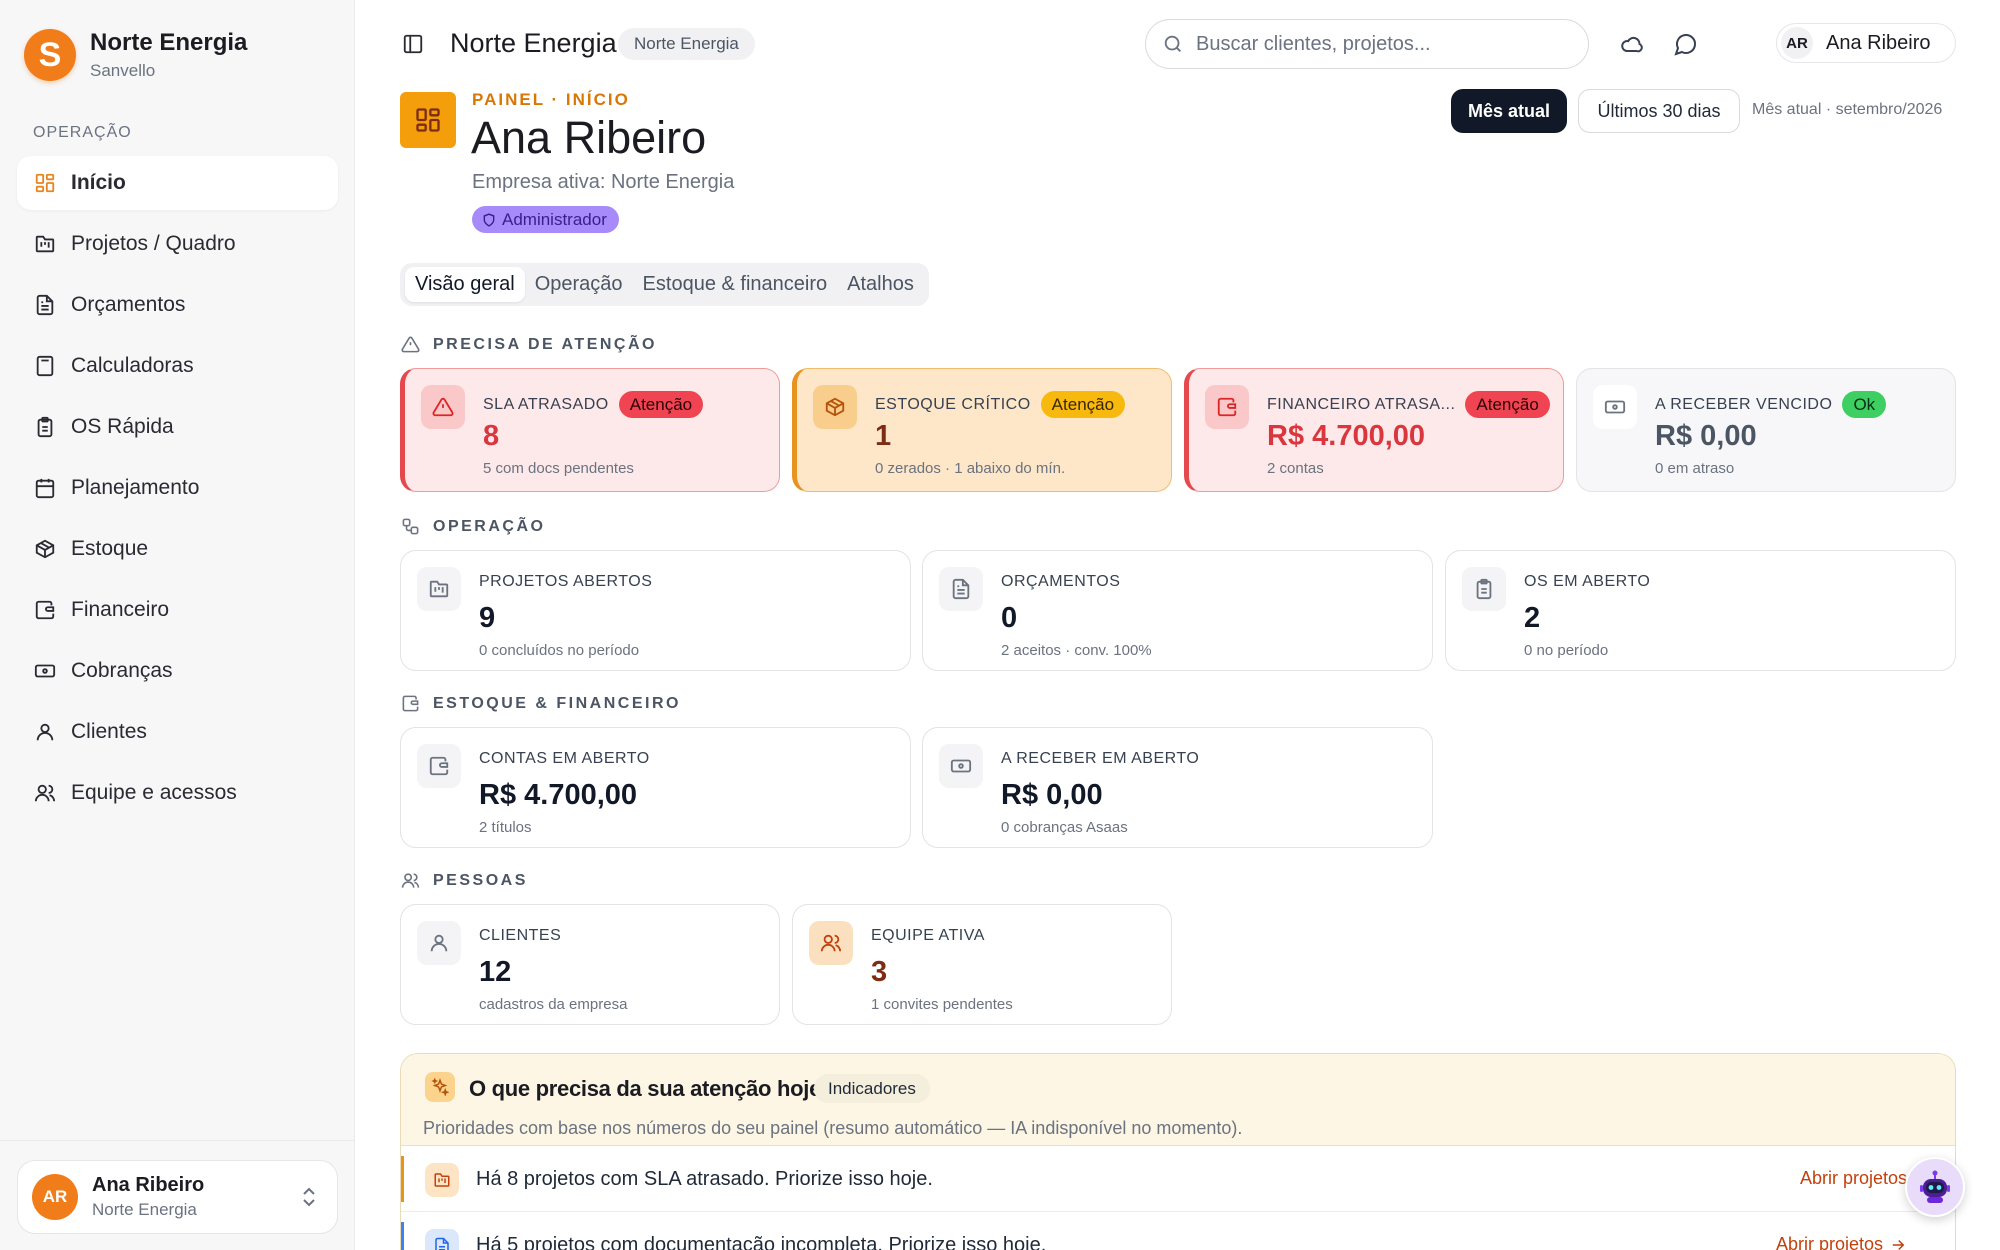 Image resolution: width=2000 pixels, height=1250 pixels. What do you see at coordinates (402, 1179) in the screenshot?
I see `priority-bar` at bounding box center [402, 1179].